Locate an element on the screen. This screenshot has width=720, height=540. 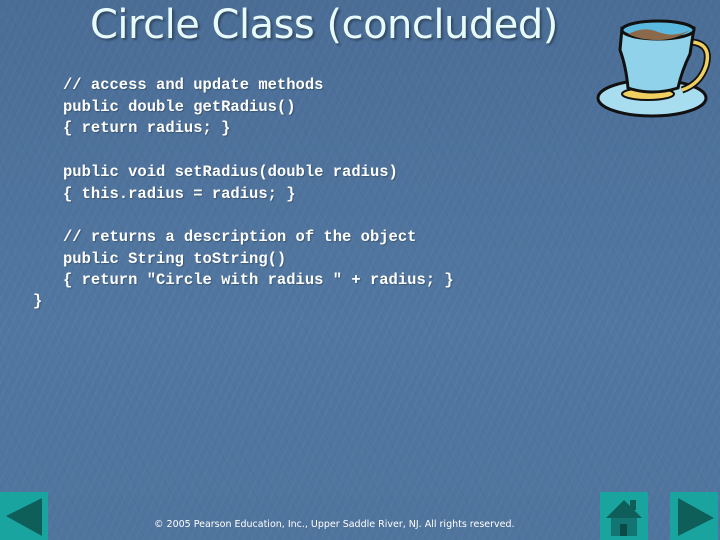
code-closing-brace: } is located at coordinates (38, 301).